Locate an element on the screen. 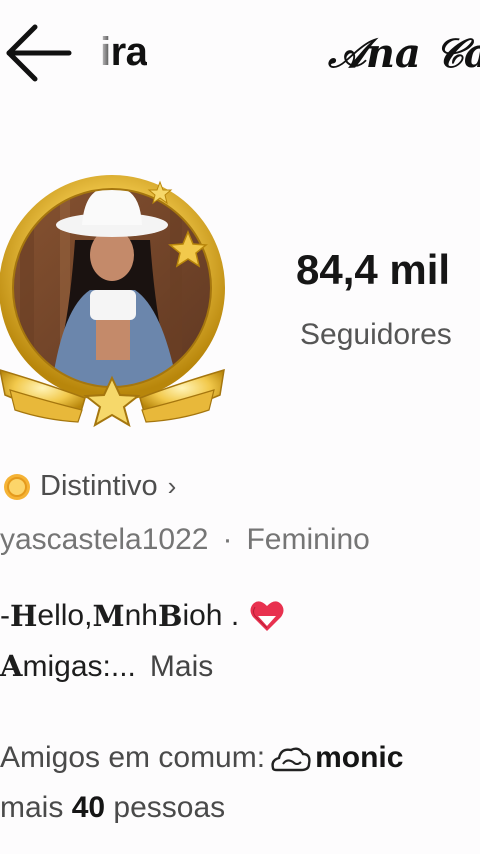  avatar-frame is located at coordinates (112, 301).